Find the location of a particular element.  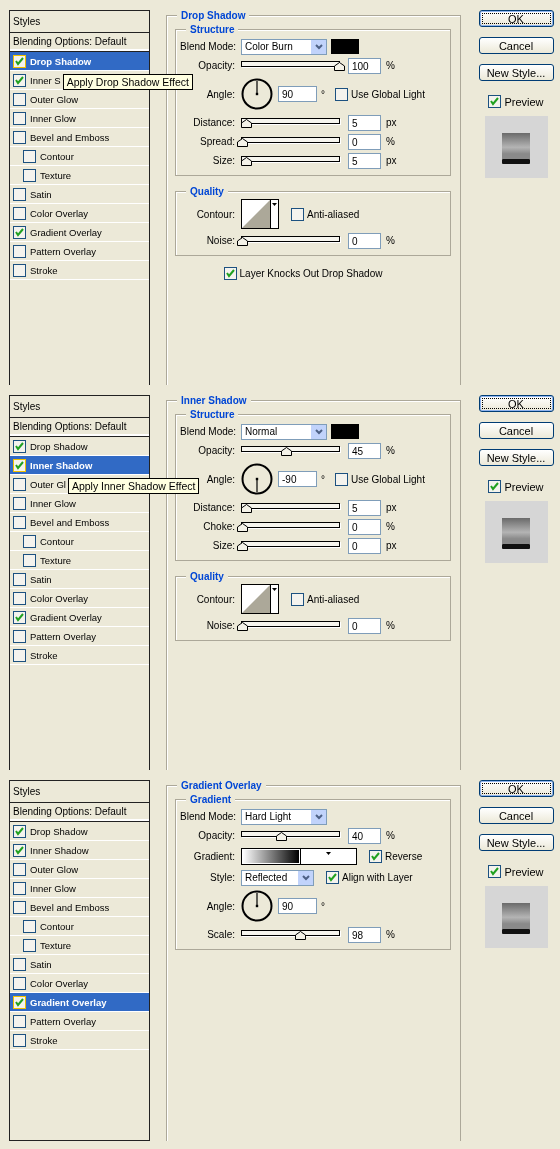

dropdown: Reflected is located at coordinates (277, 877).